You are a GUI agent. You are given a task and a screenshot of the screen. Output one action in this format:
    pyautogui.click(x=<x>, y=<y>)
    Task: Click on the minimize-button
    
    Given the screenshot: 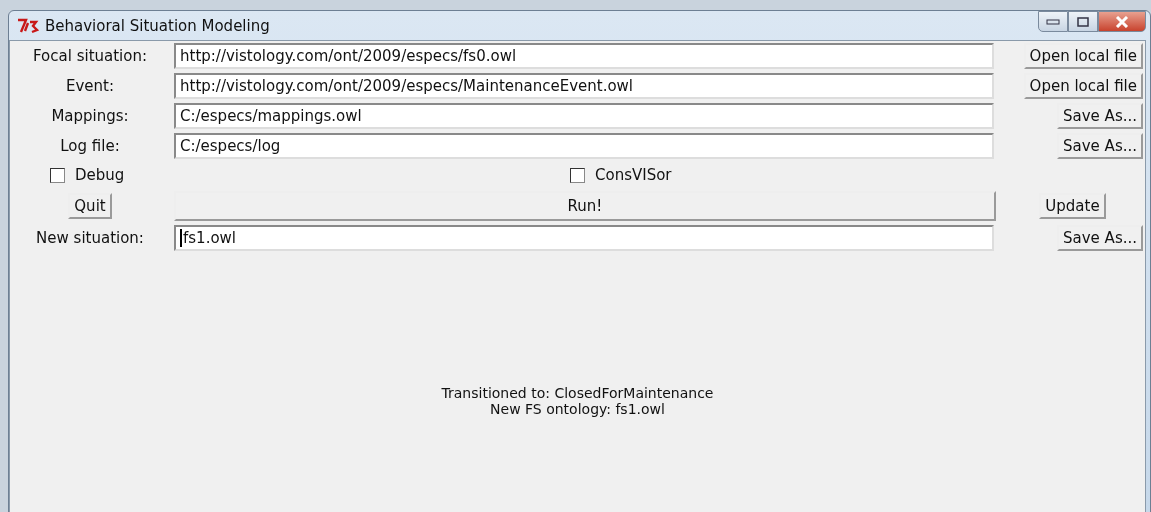 What is the action you would take?
    pyautogui.click(x=1053, y=21)
    